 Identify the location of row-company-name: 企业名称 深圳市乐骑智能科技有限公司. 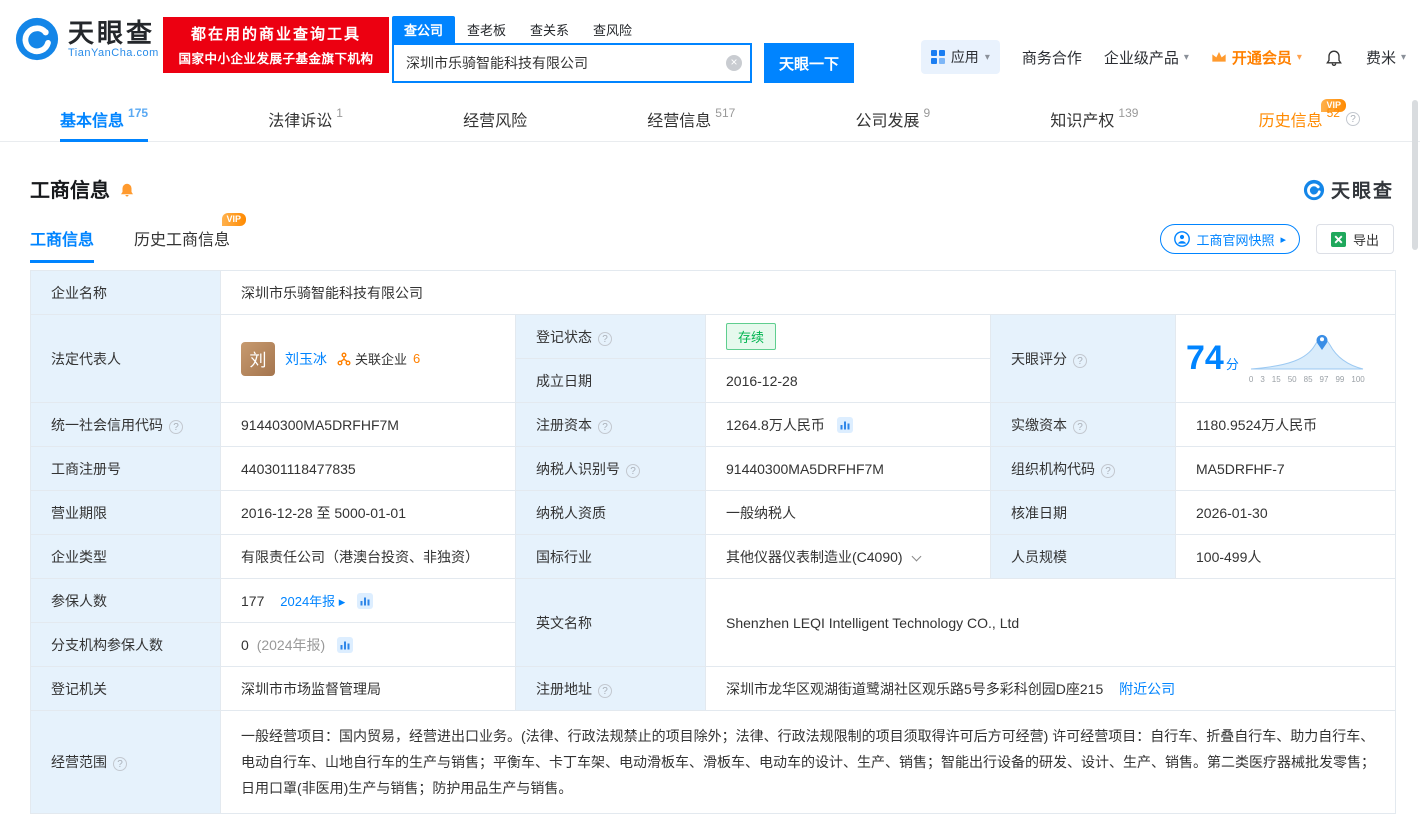
(713, 292).